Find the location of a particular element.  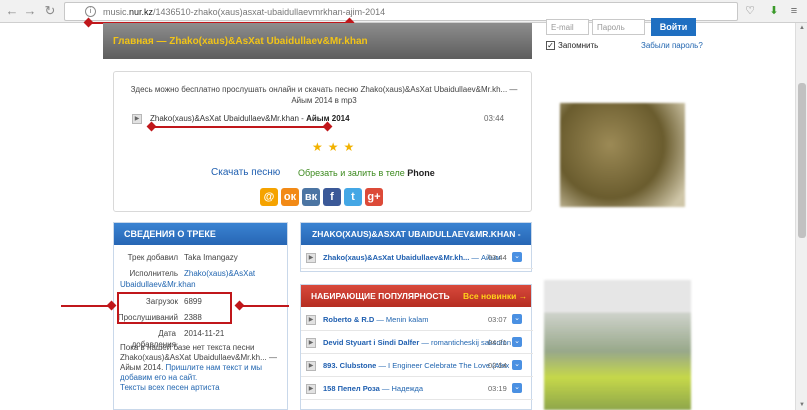

remember-checkbox: ✓ Запомнить is located at coordinates (572, 46).